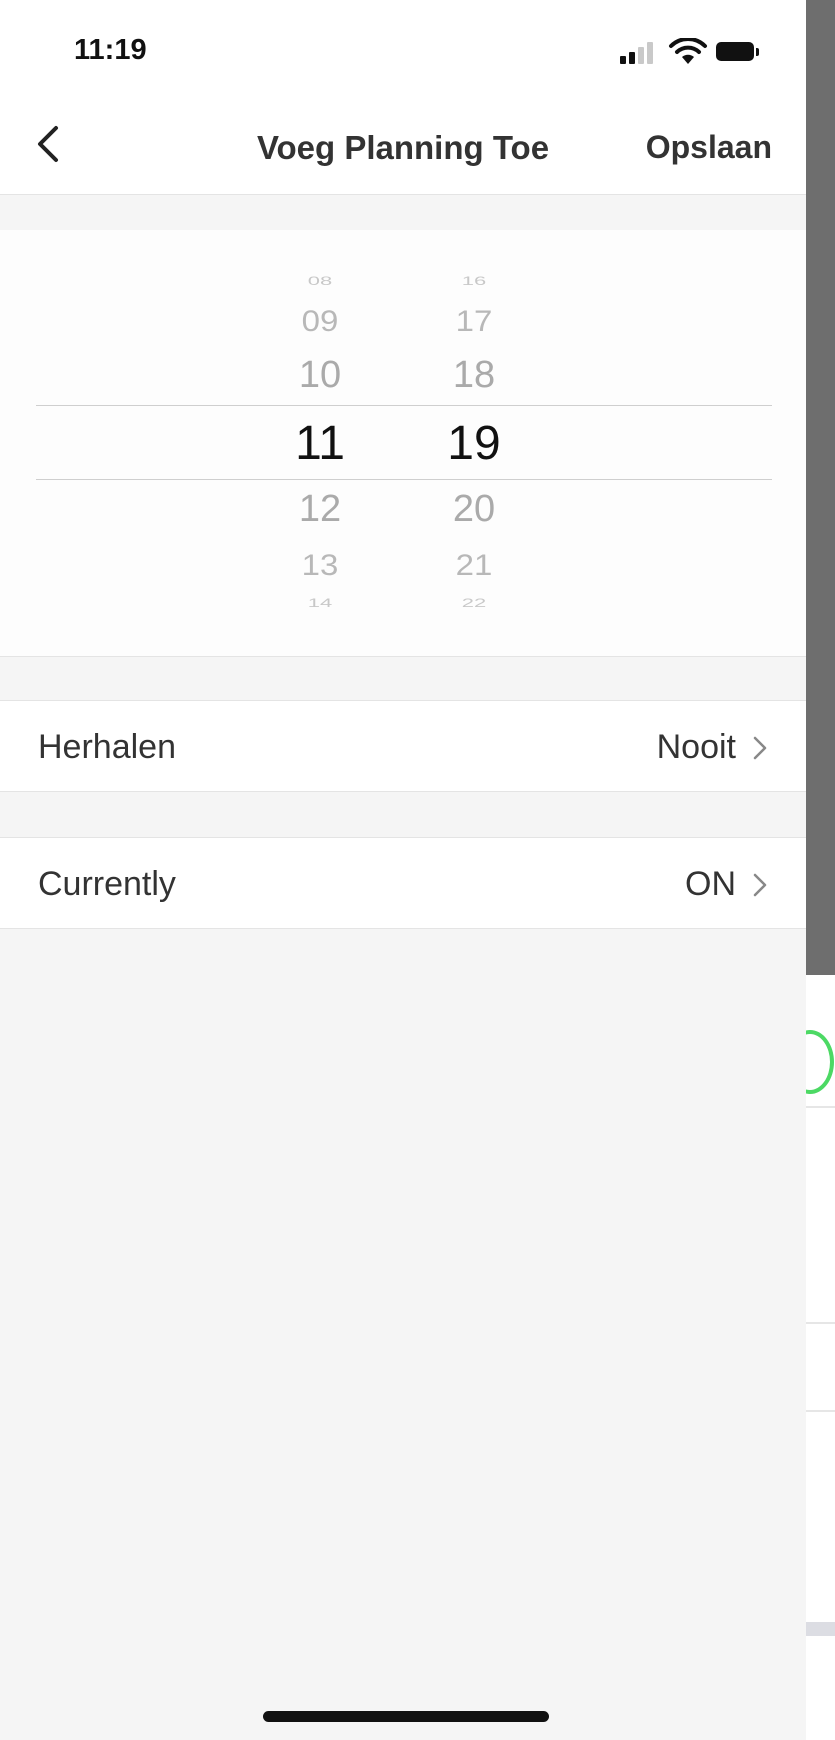 The width and height of the screenshot is (835, 1740). I want to click on status-icons, so click(695, 53).